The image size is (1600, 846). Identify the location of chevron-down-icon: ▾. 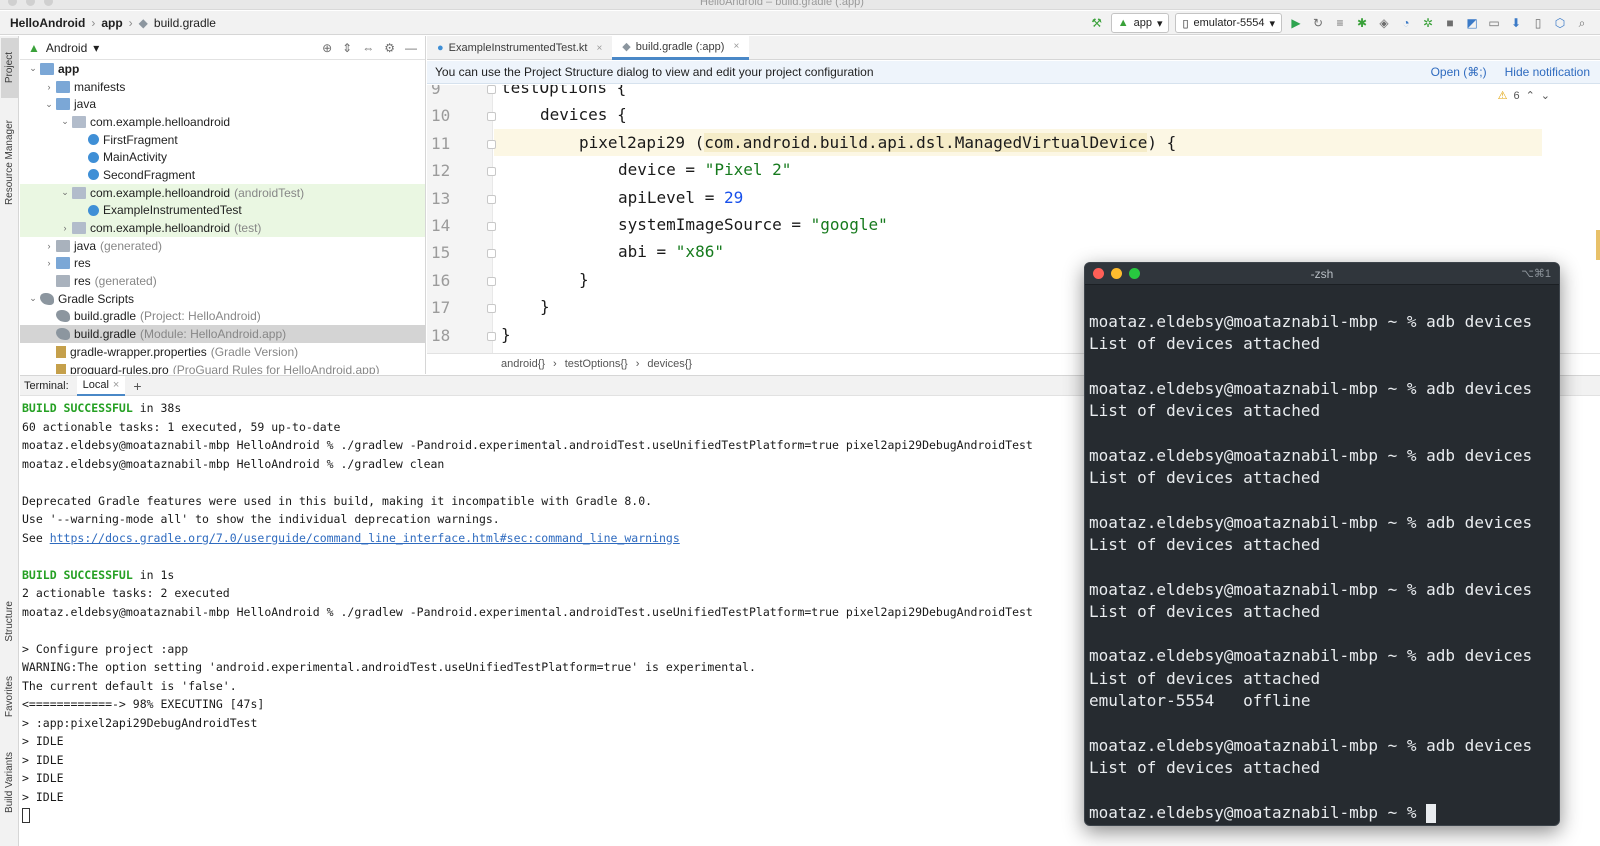
(96, 48).